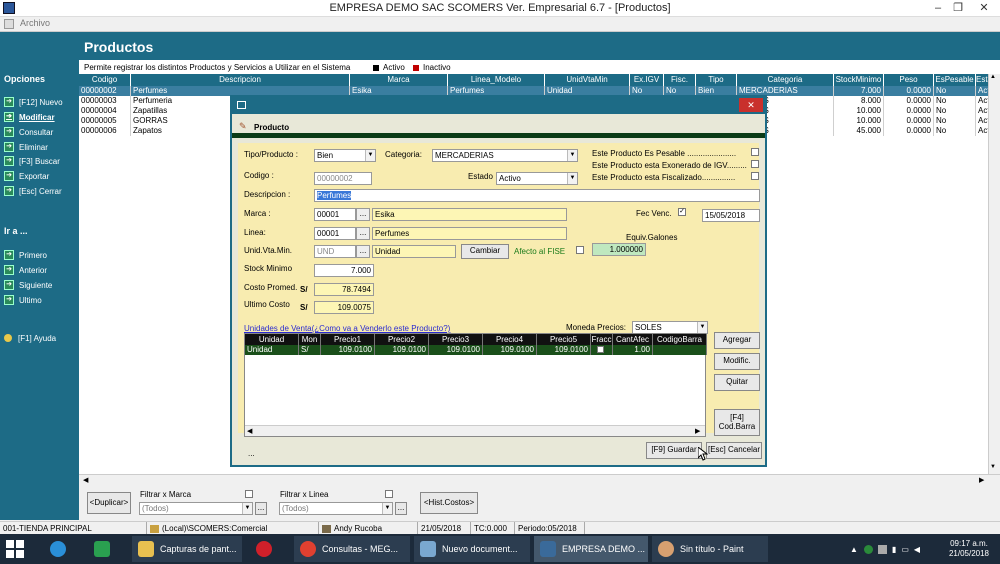 The width and height of the screenshot is (1000, 564). I want to click on stock-minimo-field: 7.000, so click(344, 270).